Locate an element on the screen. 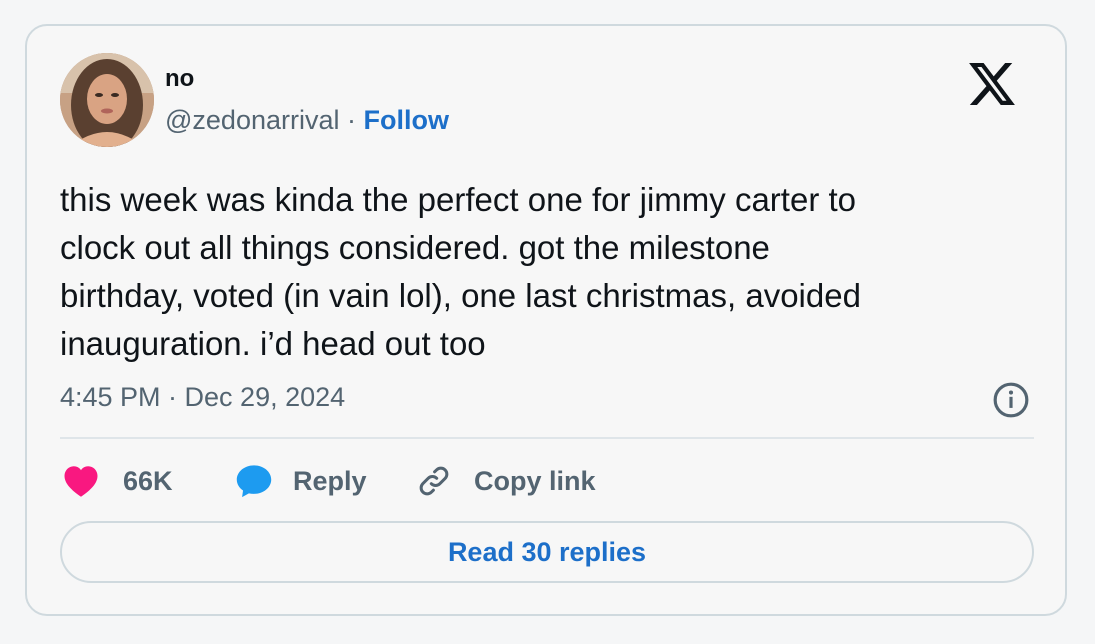 The height and width of the screenshot is (644, 1095). tweet-timestamp: 4:45 PM · Dec 29, 2024 is located at coordinates (202, 397).